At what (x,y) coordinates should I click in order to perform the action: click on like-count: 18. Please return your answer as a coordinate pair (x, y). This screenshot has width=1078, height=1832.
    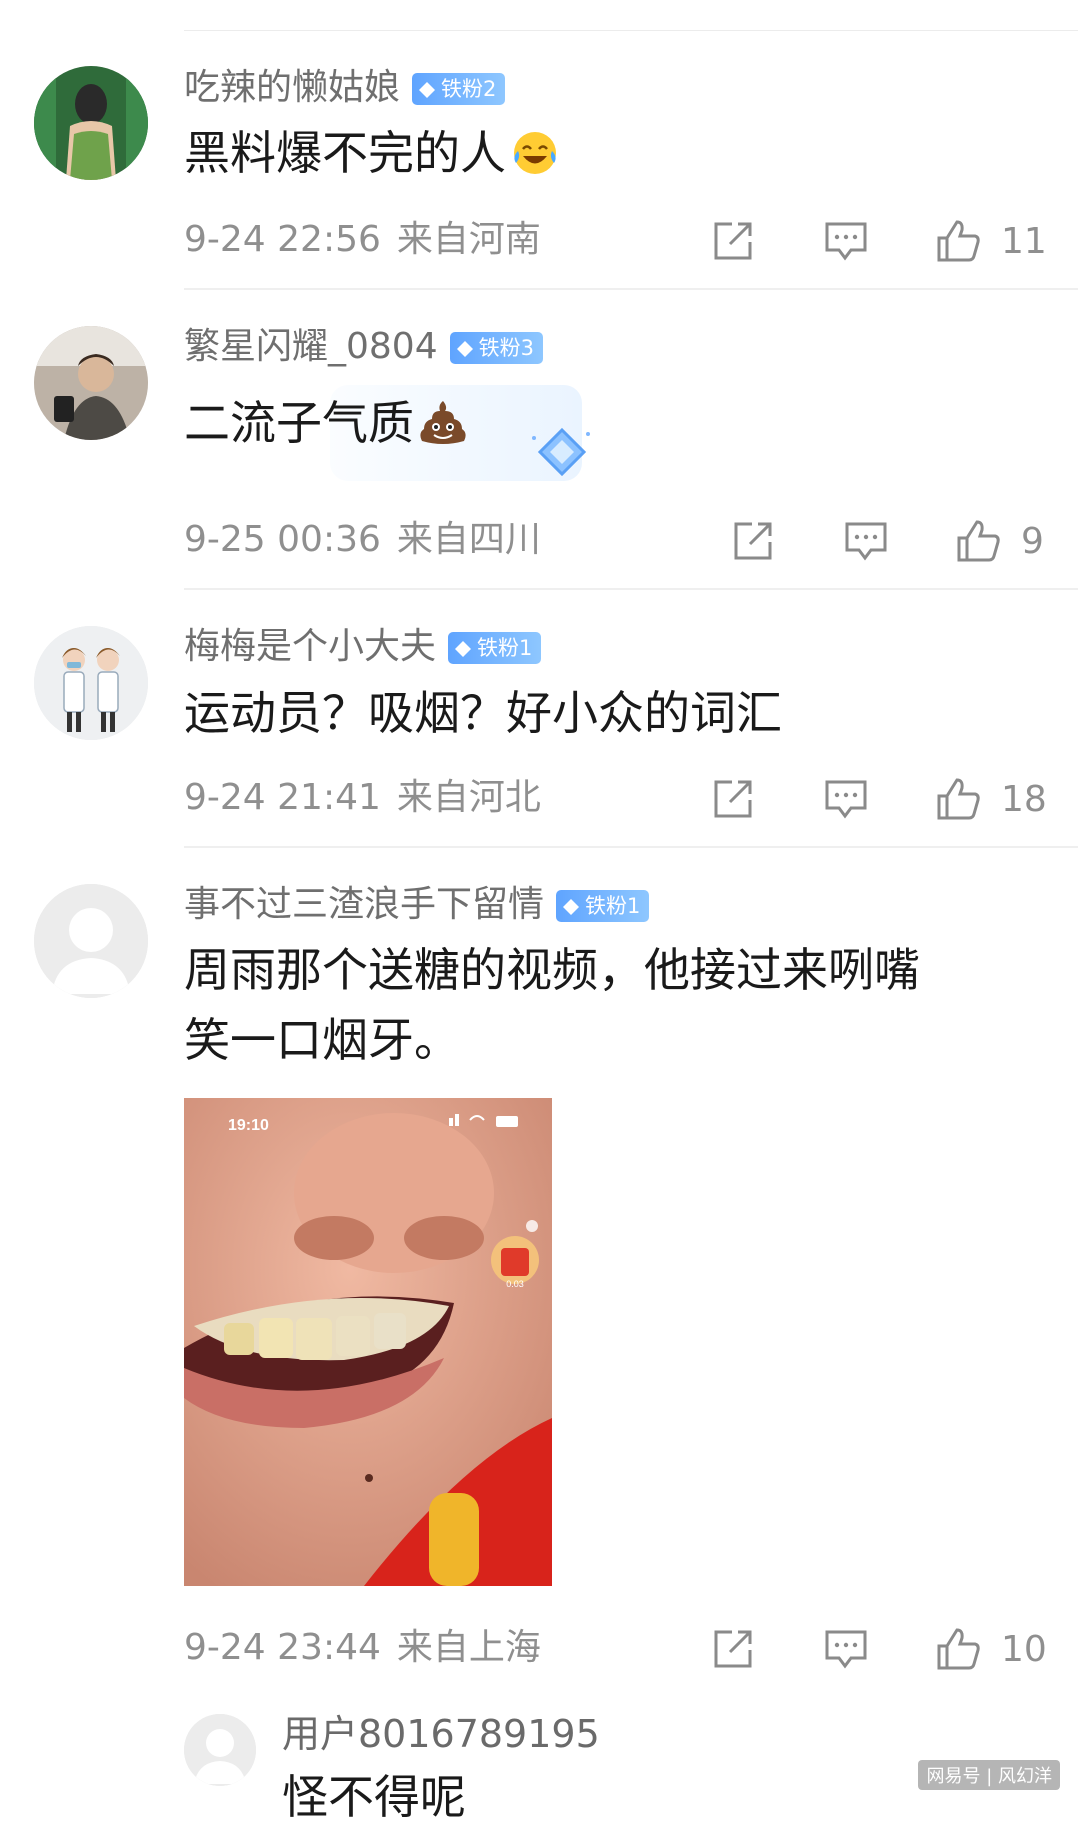
    Looking at the image, I should click on (1024, 799).